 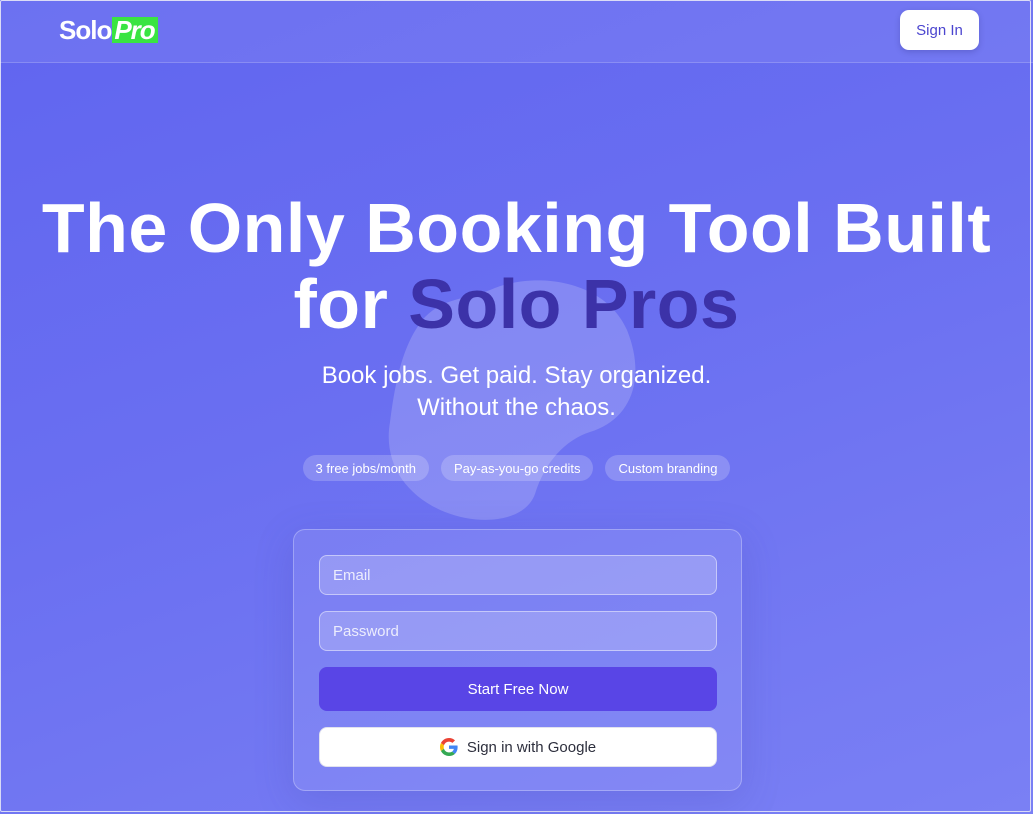 What do you see at coordinates (135, 30) in the screenshot?
I see `logo-pro-badge: Pro` at bounding box center [135, 30].